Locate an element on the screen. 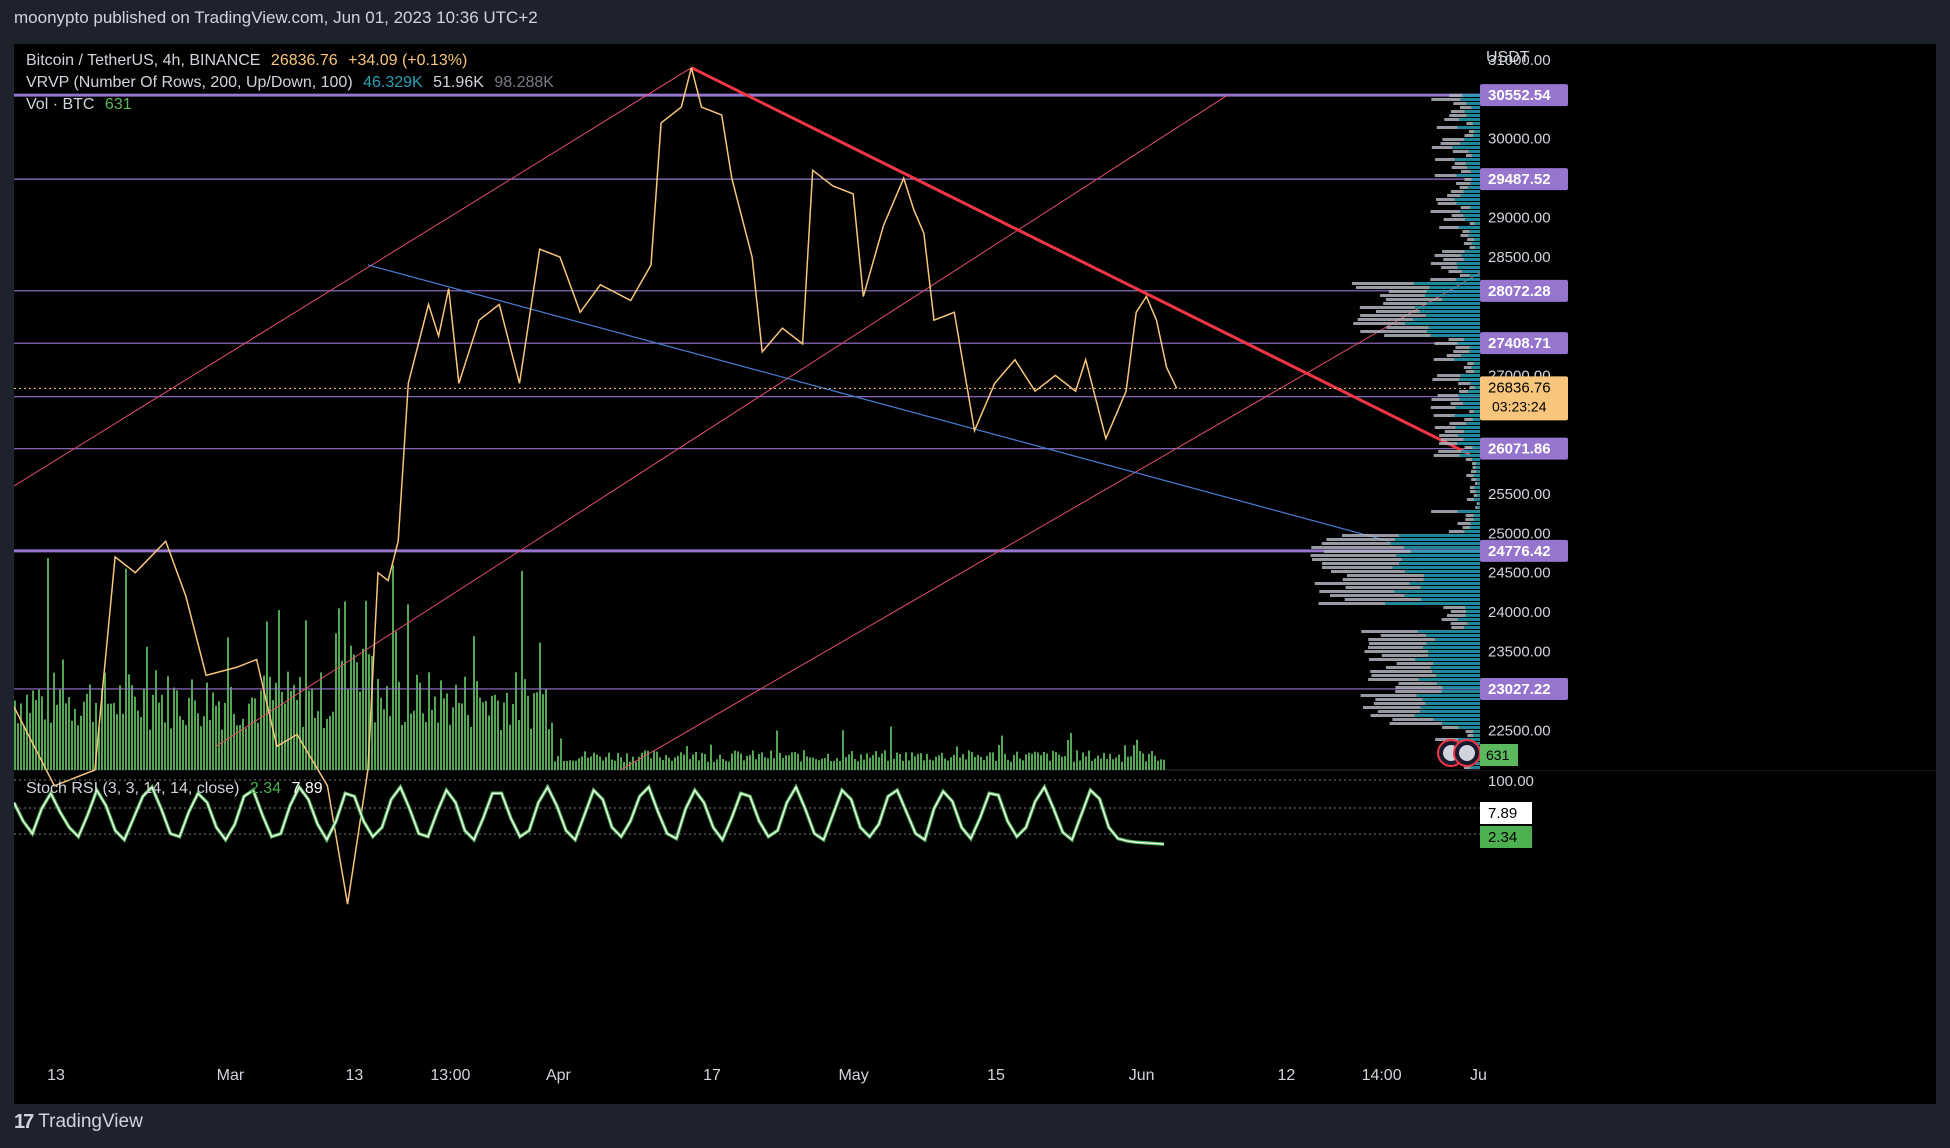  time-axis-tick: 14:00 is located at coordinates (1382, 1075).